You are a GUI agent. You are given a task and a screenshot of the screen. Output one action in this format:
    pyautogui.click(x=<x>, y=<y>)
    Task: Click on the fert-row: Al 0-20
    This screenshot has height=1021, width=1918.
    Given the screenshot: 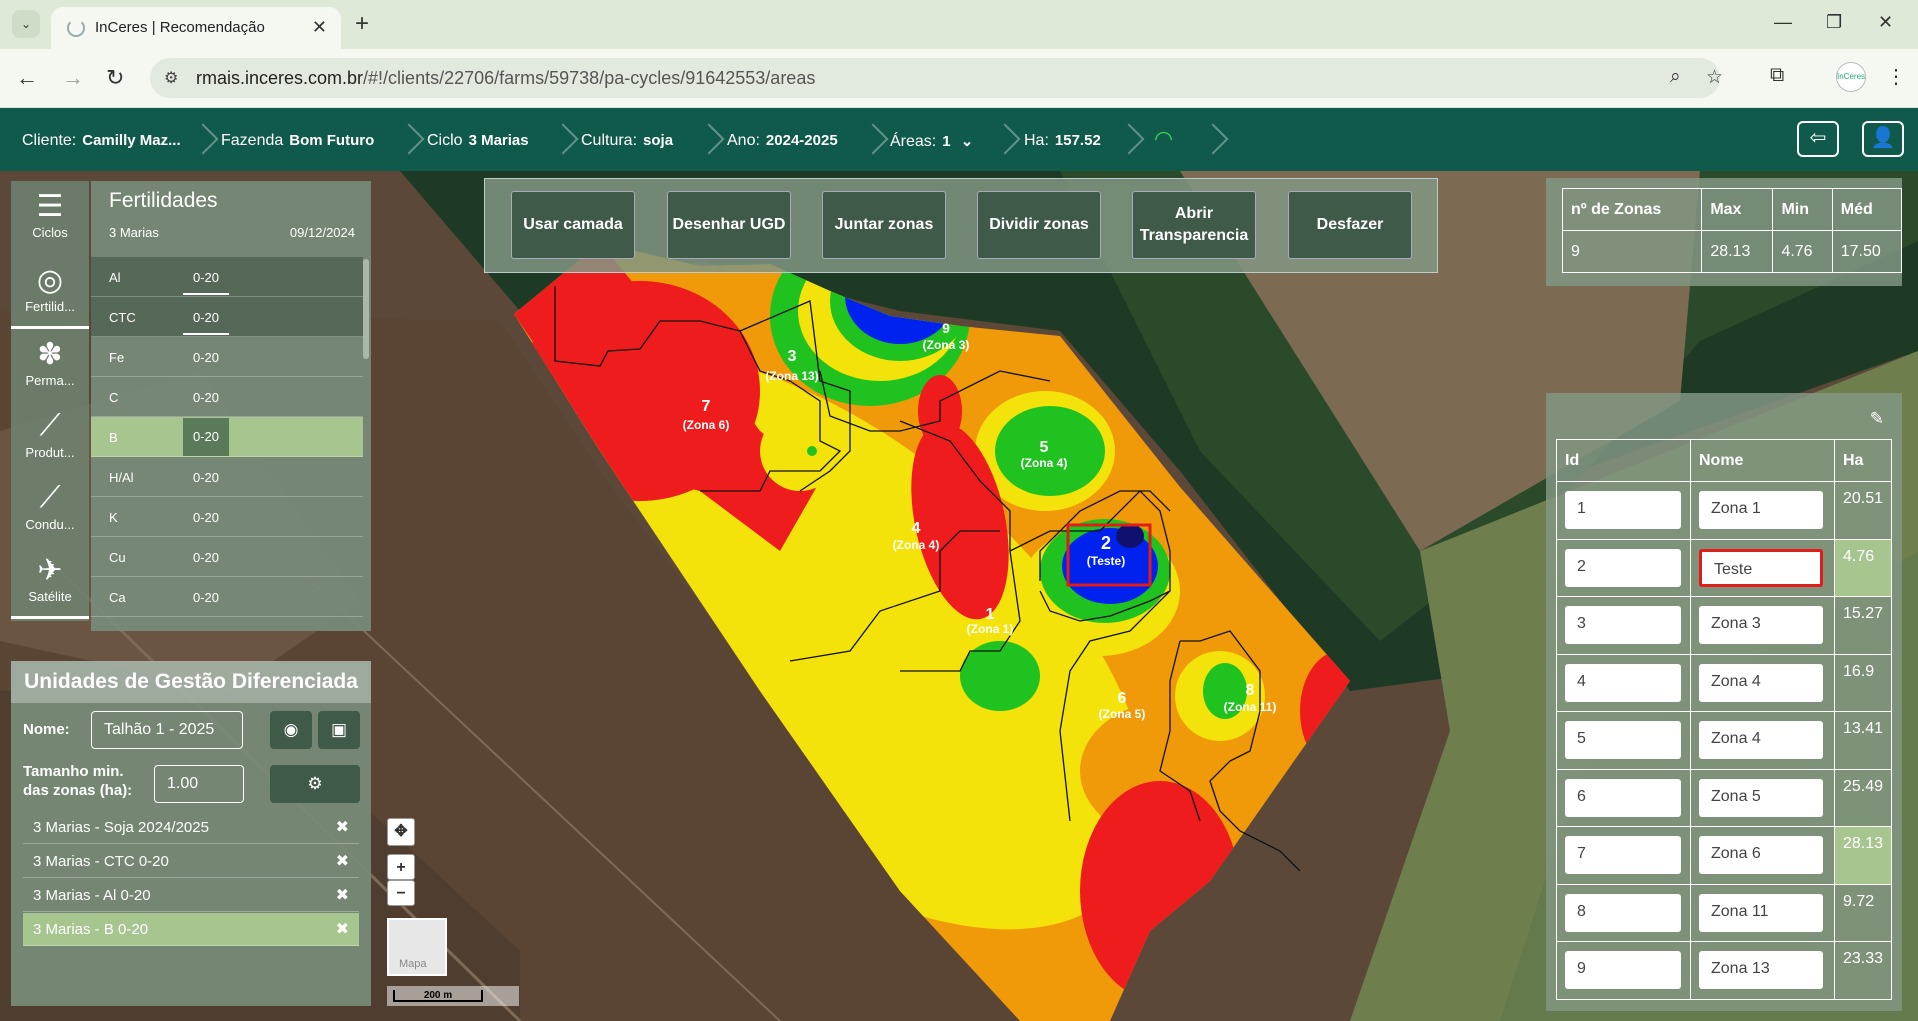 What is the action you would take?
    pyautogui.click(x=227, y=277)
    